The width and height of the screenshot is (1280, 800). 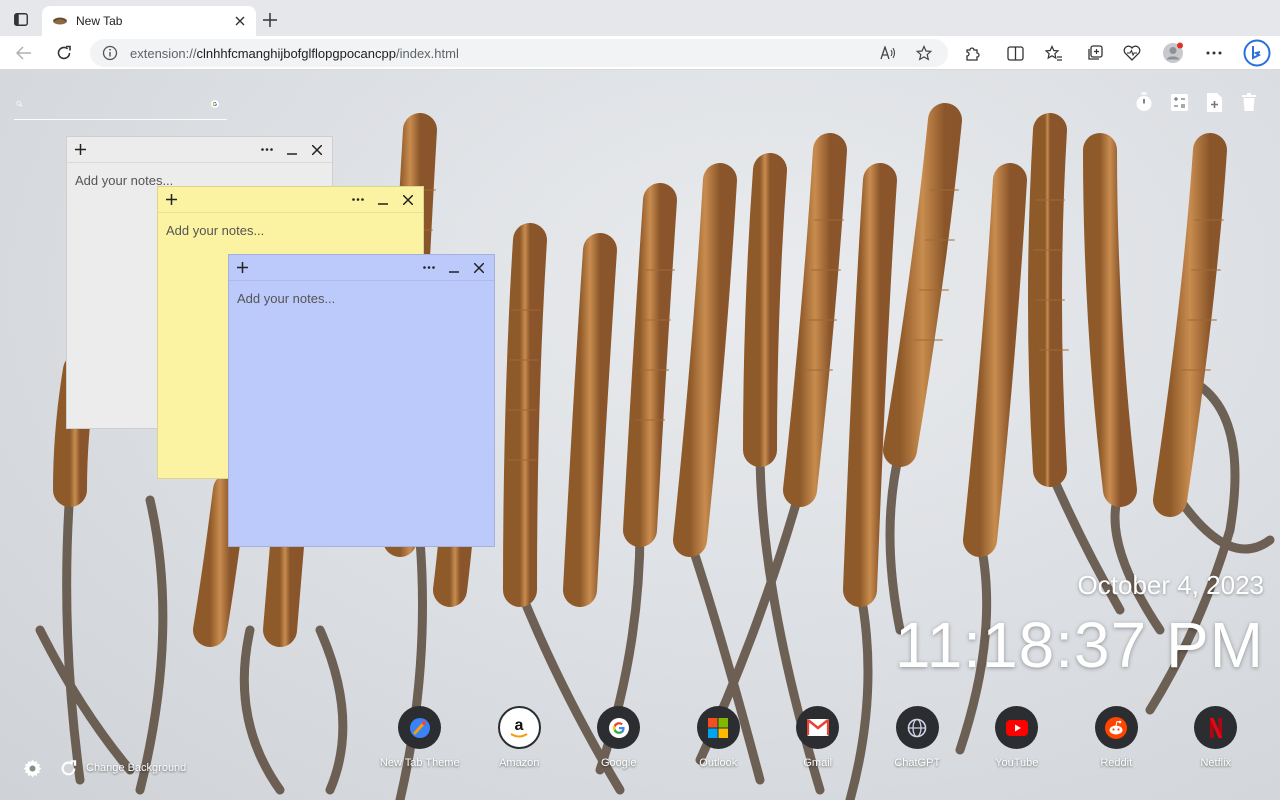 I want to click on stopwatch-icon, so click(x=1144, y=102).